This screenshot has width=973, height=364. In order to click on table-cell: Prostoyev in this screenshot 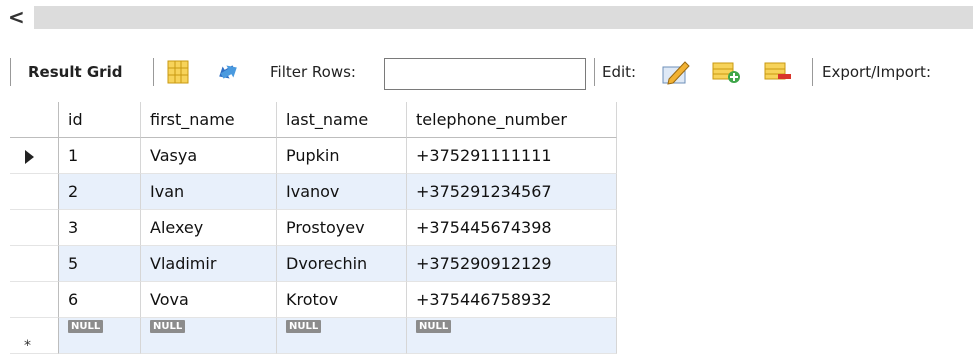, I will do `click(342, 228)`.